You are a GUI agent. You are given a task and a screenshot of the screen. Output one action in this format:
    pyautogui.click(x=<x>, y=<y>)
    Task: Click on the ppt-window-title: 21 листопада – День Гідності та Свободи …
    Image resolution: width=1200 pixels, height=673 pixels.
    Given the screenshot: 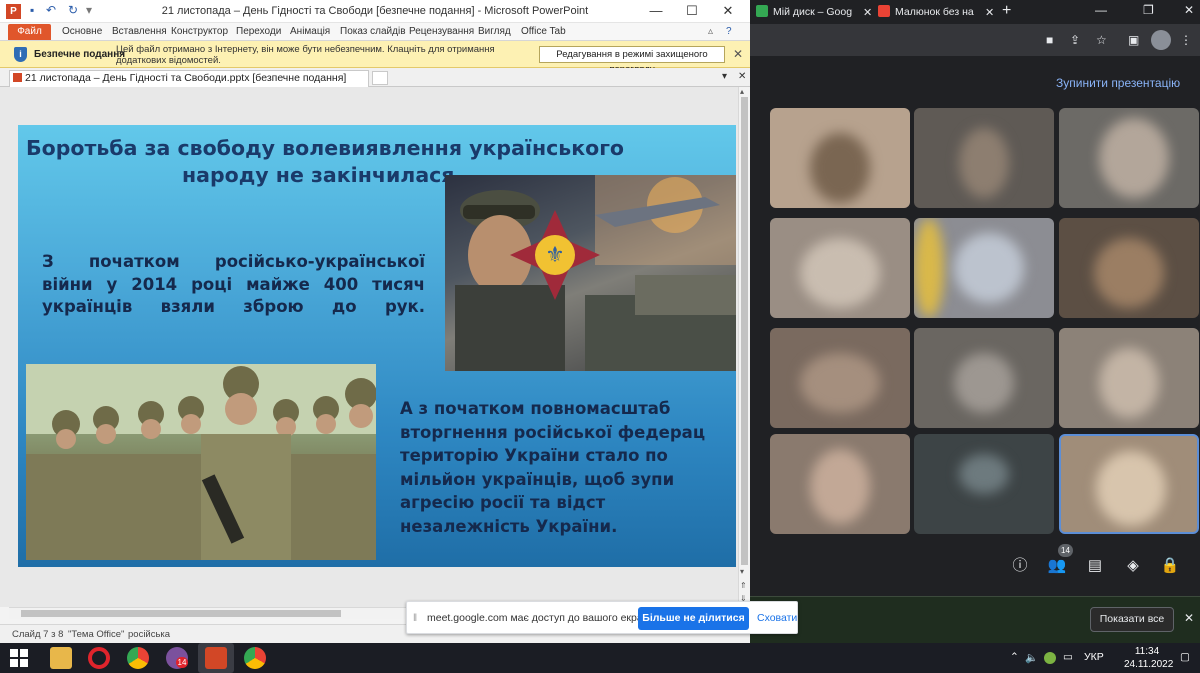 What is the action you would take?
    pyautogui.click(x=375, y=11)
    